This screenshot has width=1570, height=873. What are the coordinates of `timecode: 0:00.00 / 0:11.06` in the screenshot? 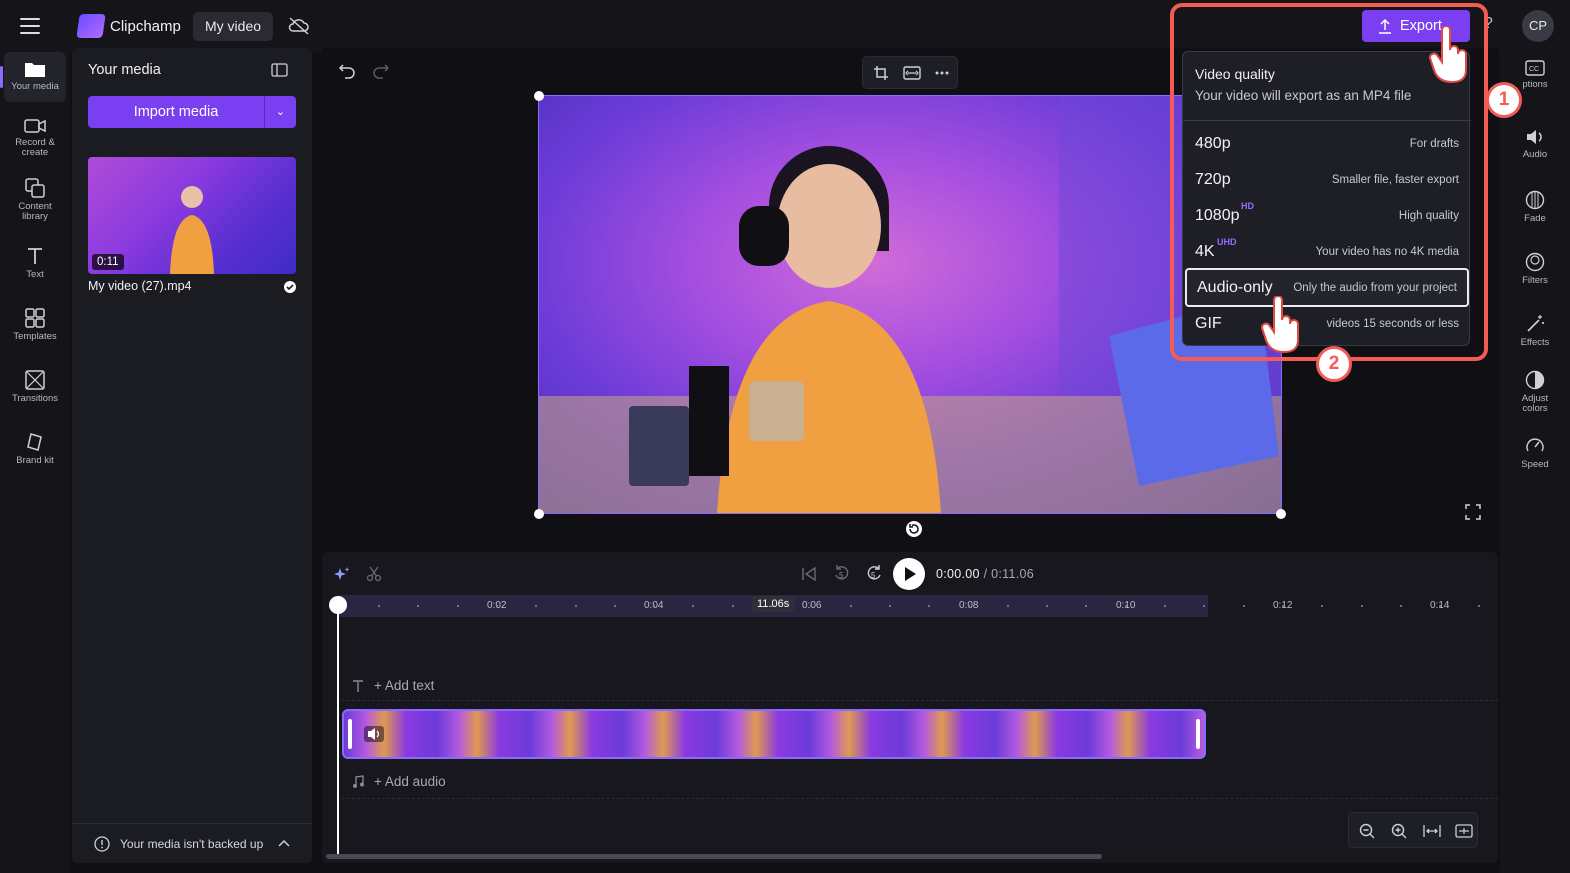 It's located at (985, 574).